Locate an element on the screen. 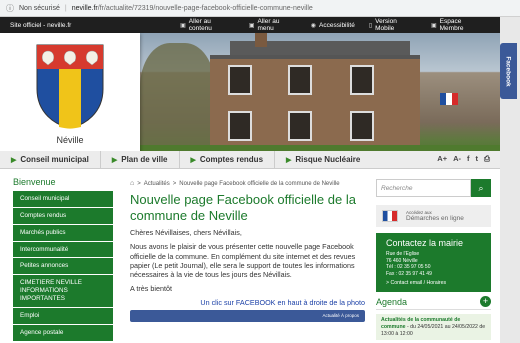  menu-icon: ▣ is located at coordinates (251, 25).